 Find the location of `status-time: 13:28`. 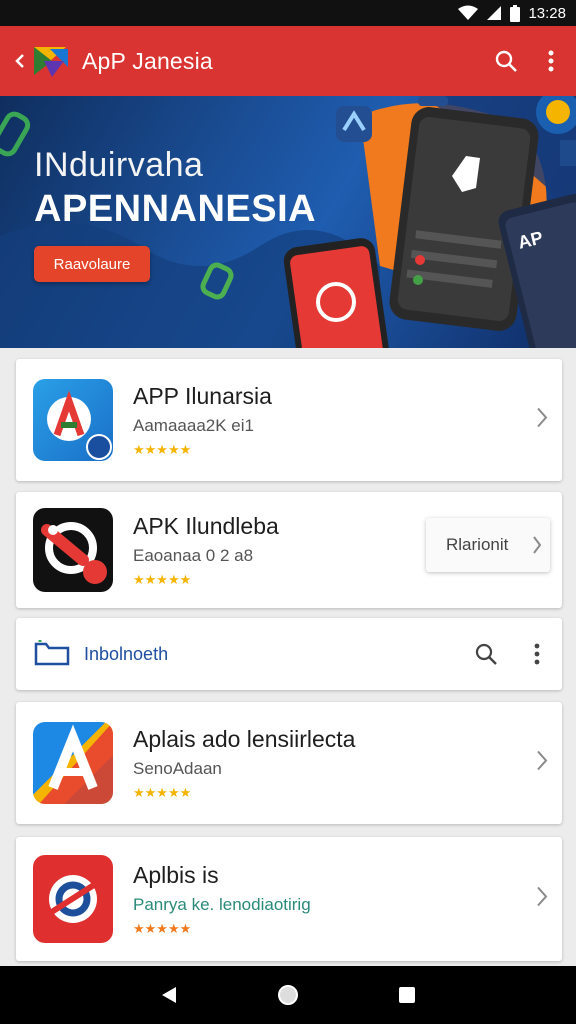

status-time: 13:28 is located at coordinates (547, 13).